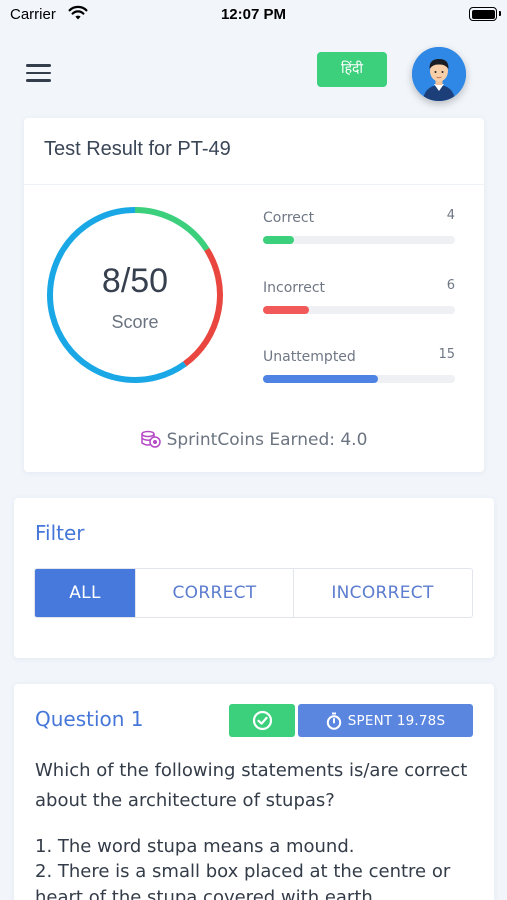 This screenshot has width=507, height=900. Describe the element at coordinates (137, 149) in the screenshot. I see `result-title: Test Result for PT-49` at that location.